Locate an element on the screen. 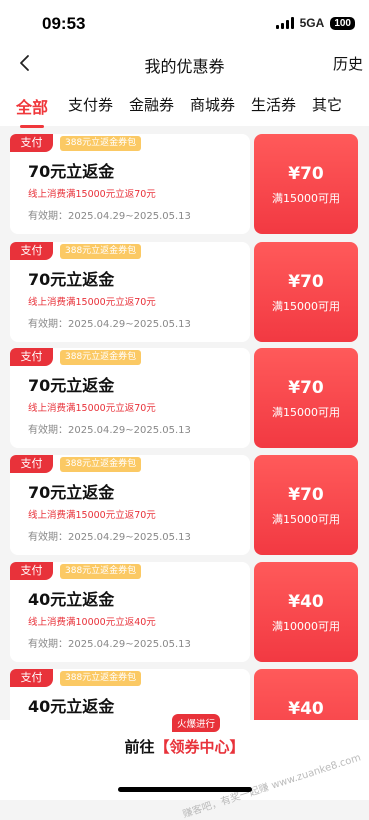 This screenshot has width=369, height=820. network-type: 5GA is located at coordinates (312, 23).